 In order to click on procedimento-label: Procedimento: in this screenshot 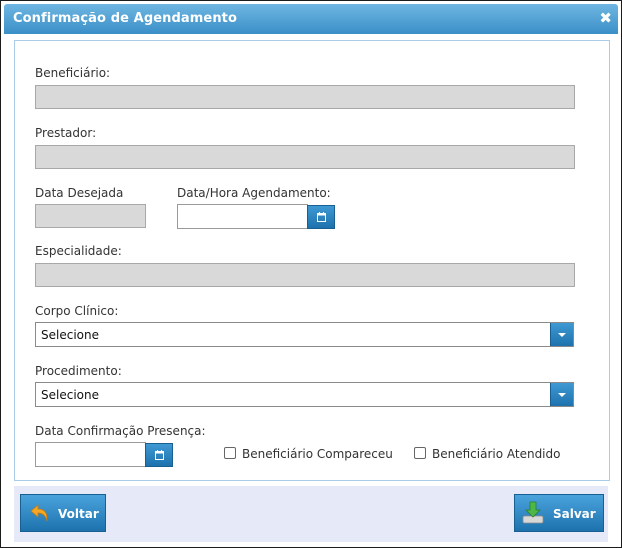, I will do `click(78, 371)`.